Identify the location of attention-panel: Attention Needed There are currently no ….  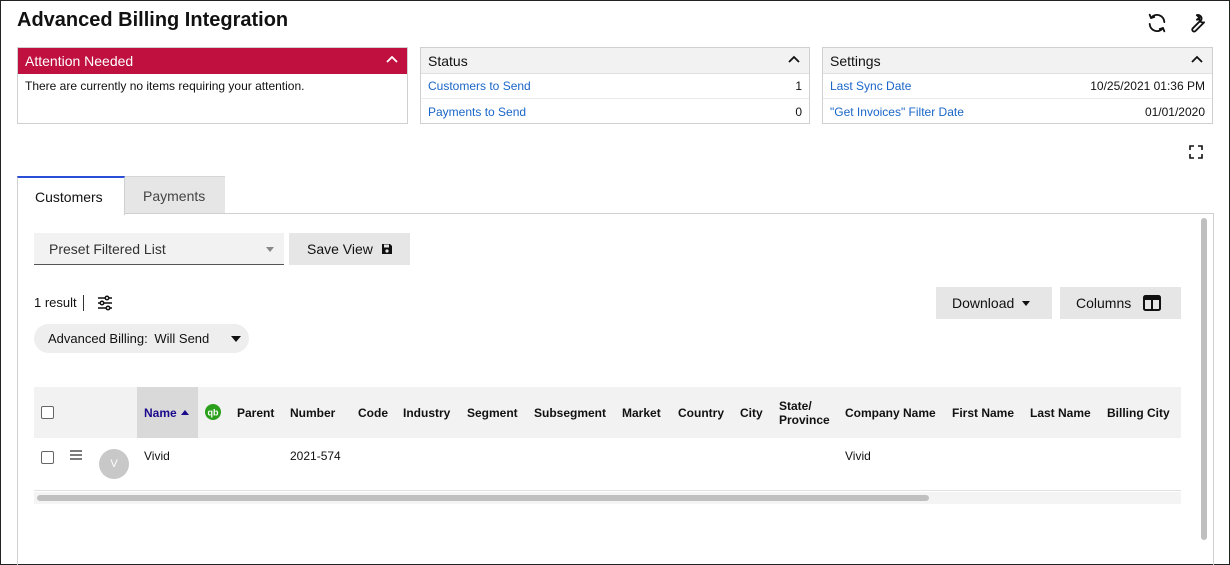
(212, 85).